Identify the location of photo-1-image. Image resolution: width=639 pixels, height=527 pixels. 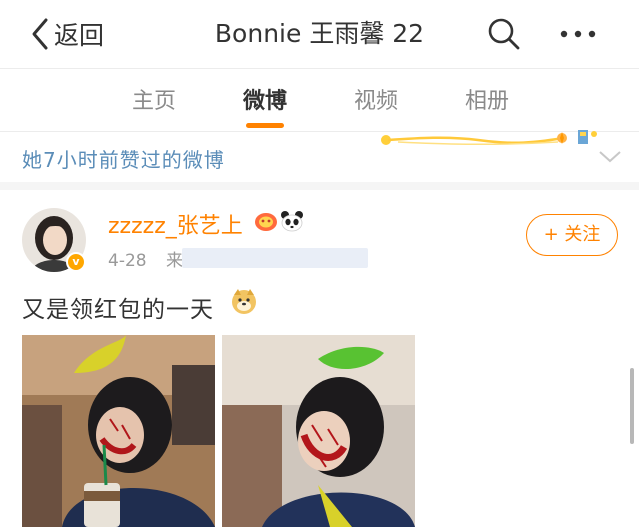
(118, 431).